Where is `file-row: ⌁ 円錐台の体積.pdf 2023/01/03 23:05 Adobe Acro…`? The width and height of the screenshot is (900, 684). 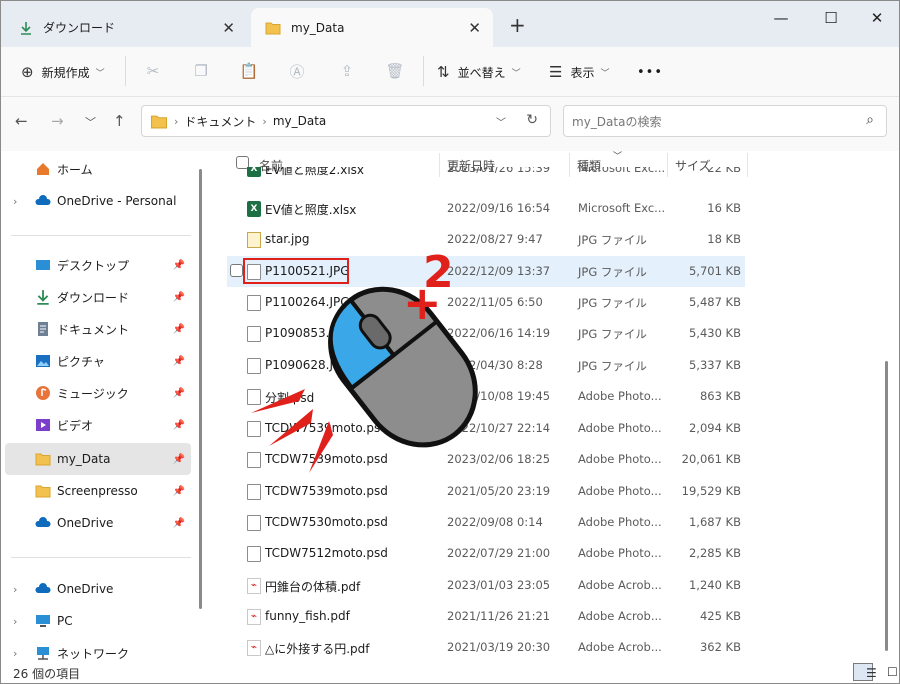
file-row: ⌁ 円錐台の体積.pdf 2023/01/03 23:05 Adobe Acro… is located at coordinates (486, 585).